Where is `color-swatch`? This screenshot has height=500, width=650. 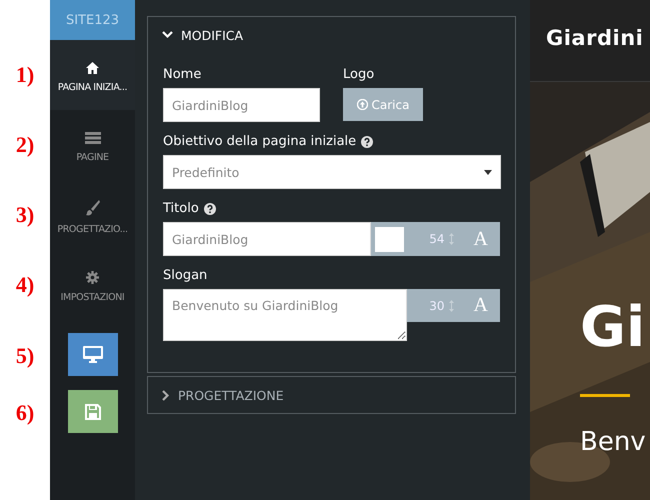 color-swatch is located at coordinates (389, 239).